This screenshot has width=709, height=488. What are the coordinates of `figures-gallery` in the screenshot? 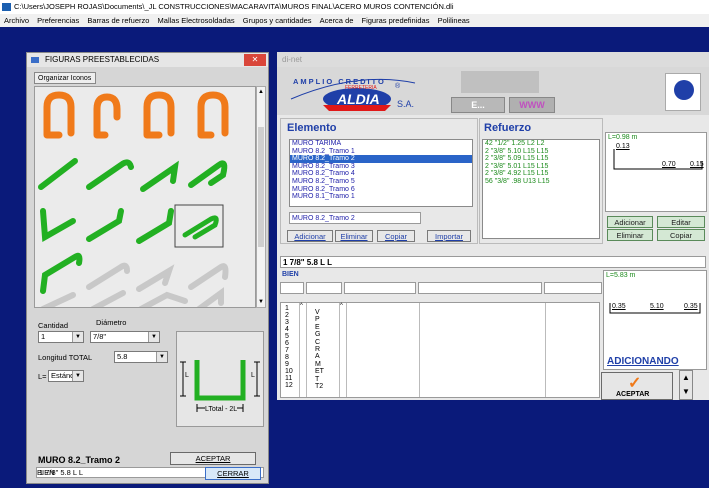 It's located at (145, 197).